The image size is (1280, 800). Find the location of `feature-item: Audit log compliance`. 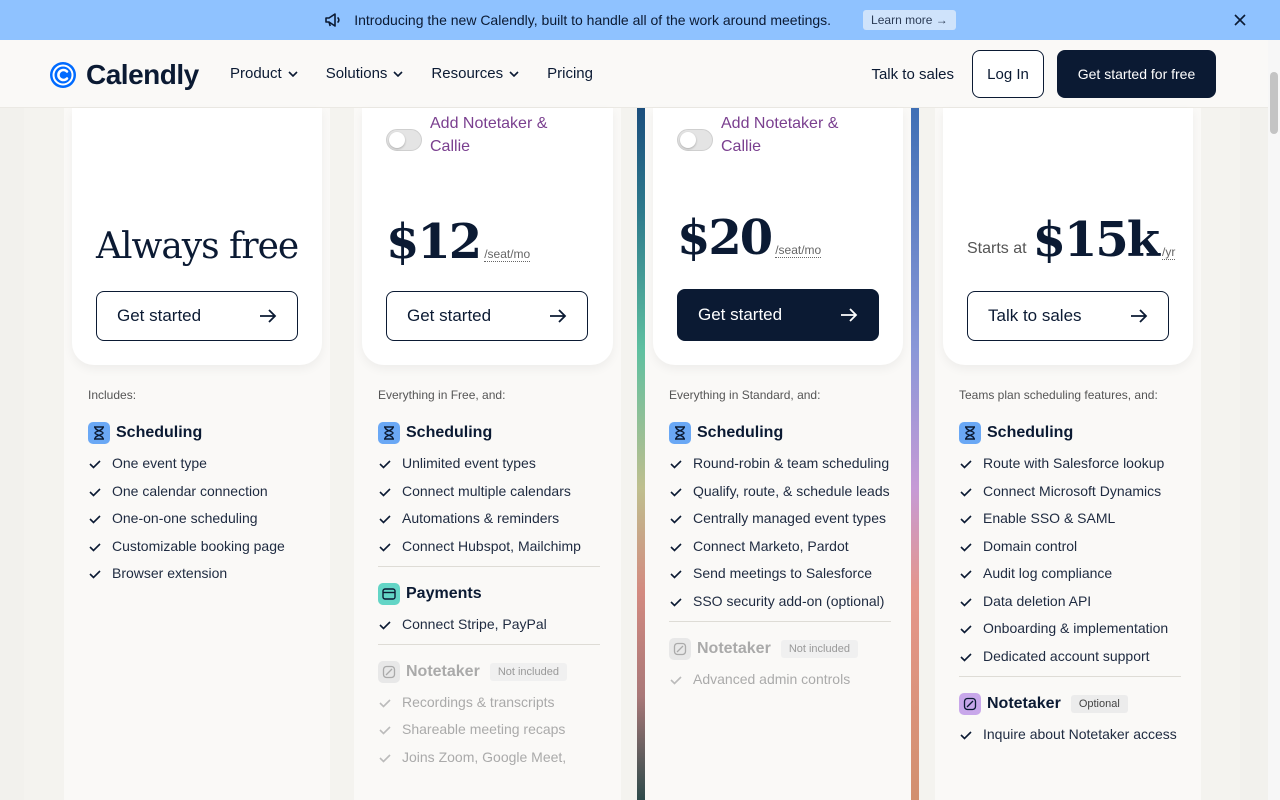

feature-item: Audit log compliance is located at coordinates (1070, 573).